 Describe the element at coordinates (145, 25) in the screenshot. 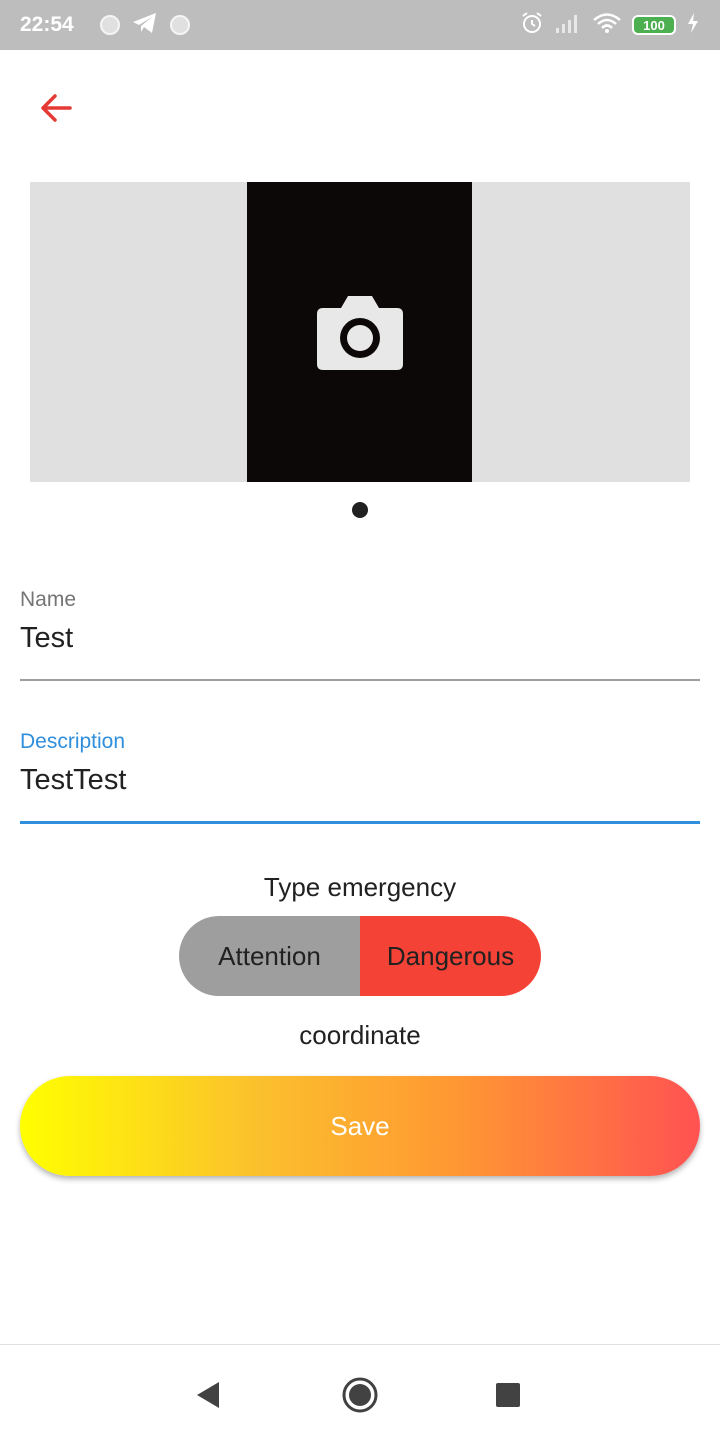

I see `telegram-icon` at that location.